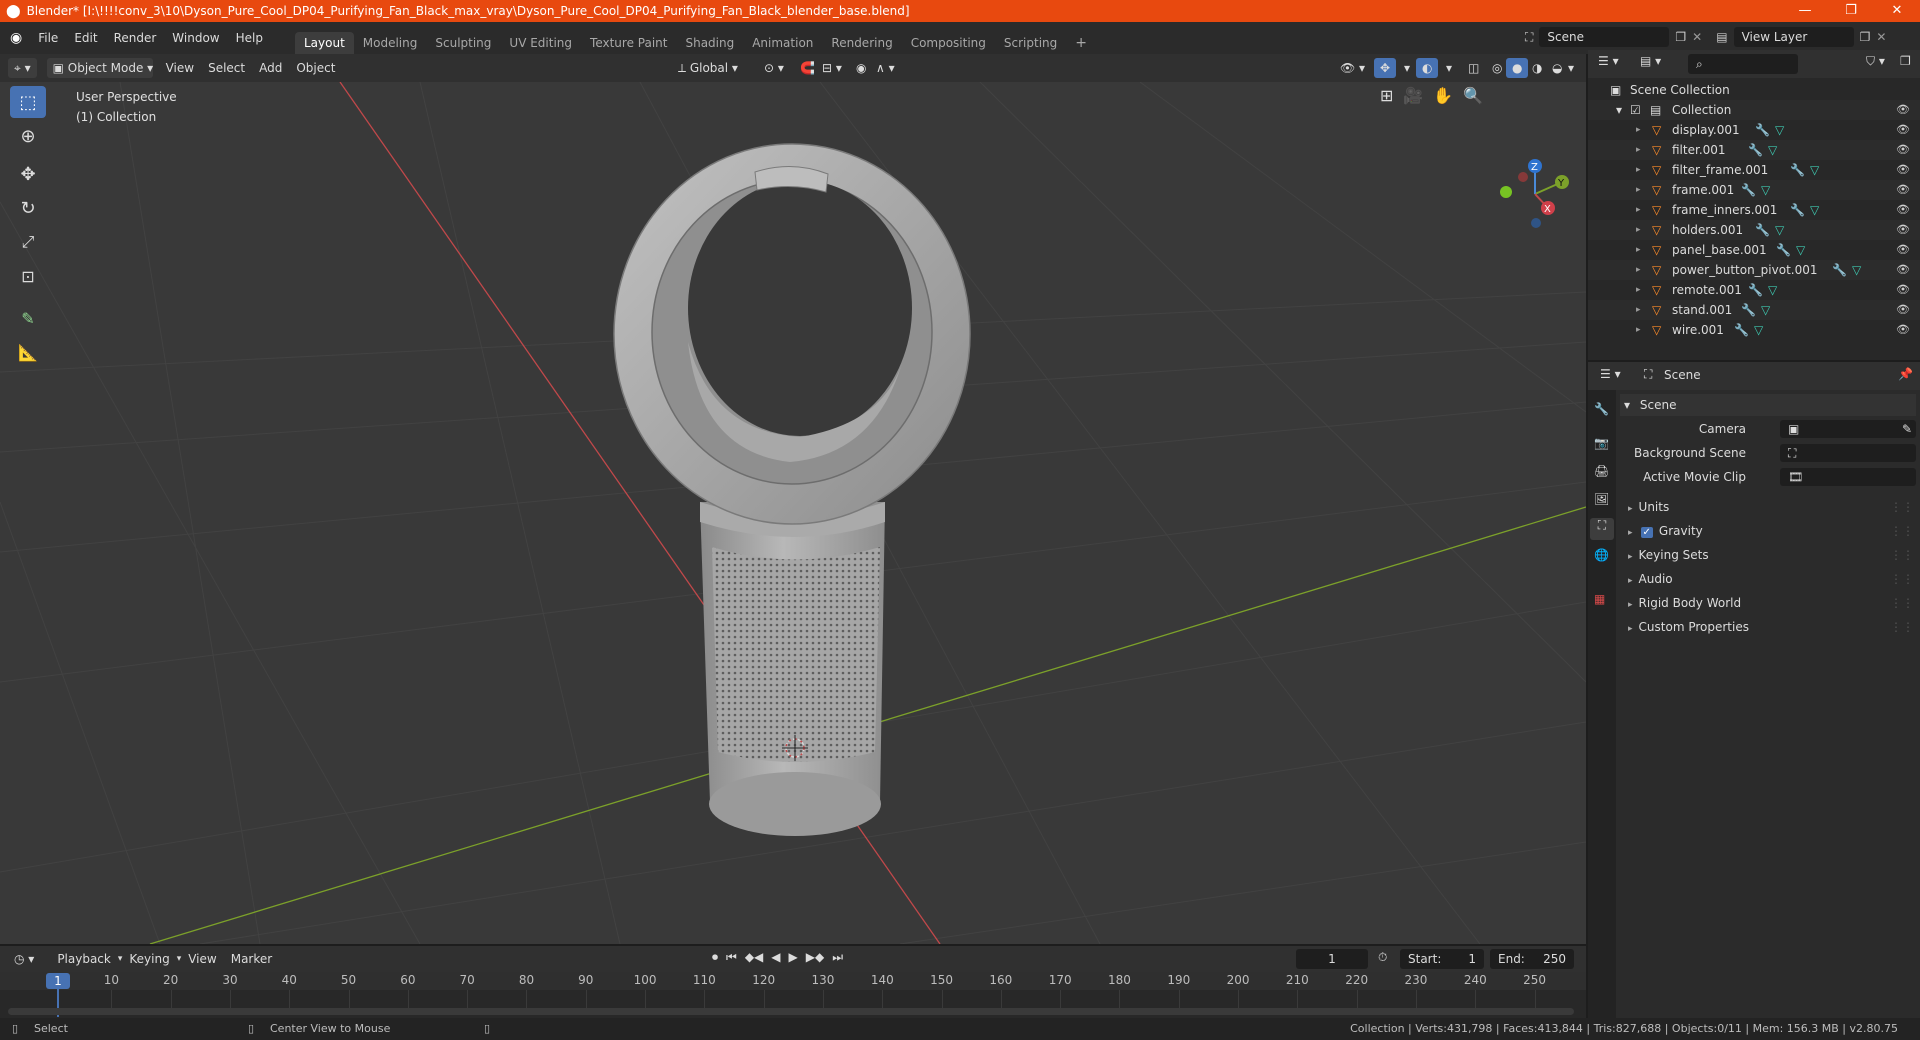 This screenshot has height=1040, width=1920. Describe the element at coordinates (1754, 330) in the screenshot. I see `outliner-object-row: ▸ ▽ wire.001 🔧 ▽ 👁` at that location.